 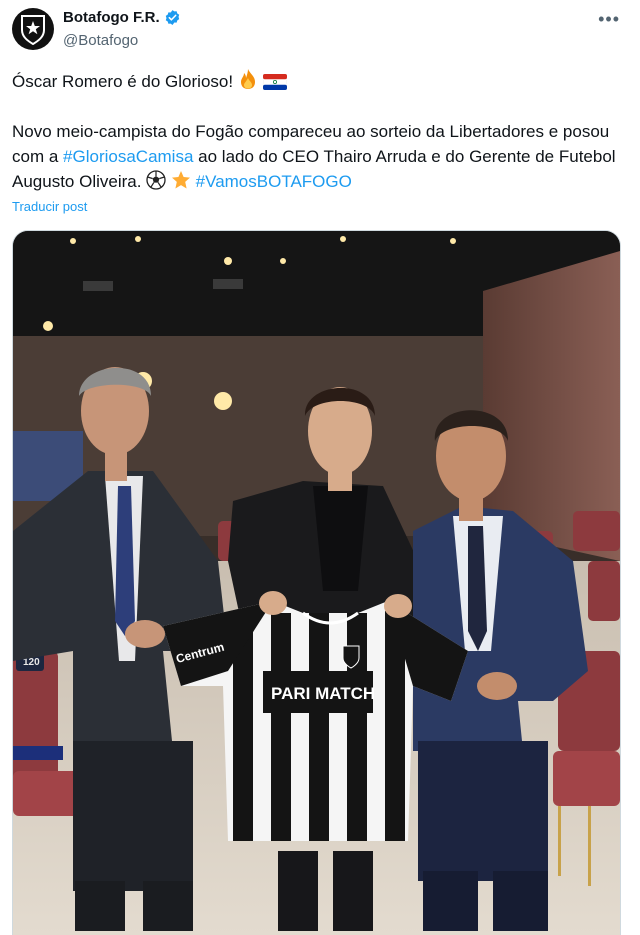 I want to click on hashtag-gloriosacamisa-link: #GloriosaCamisa, so click(x=128, y=156).